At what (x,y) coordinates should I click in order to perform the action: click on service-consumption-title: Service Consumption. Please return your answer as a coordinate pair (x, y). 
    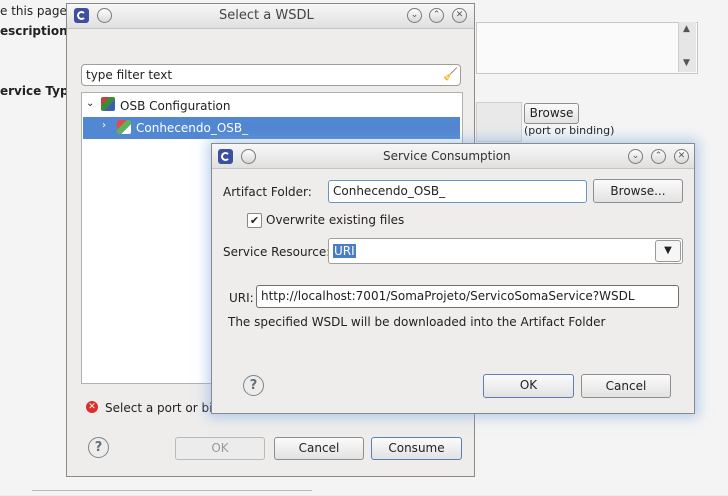
    Looking at the image, I should click on (447, 156).